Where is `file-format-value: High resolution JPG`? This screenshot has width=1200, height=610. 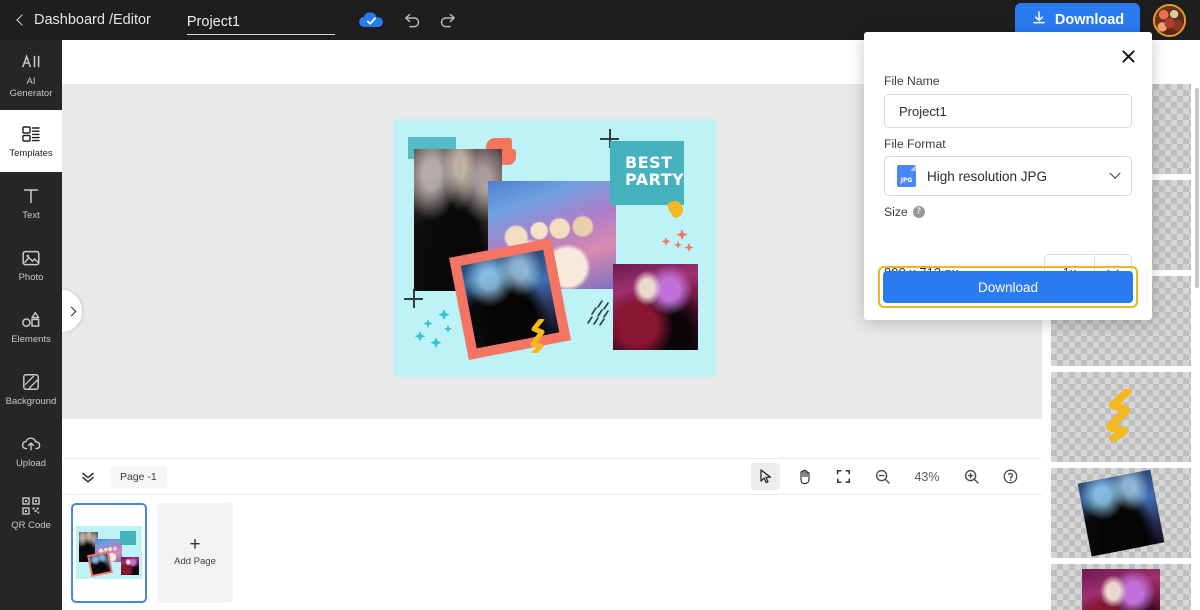 file-format-value: High resolution JPG is located at coordinates (987, 176).